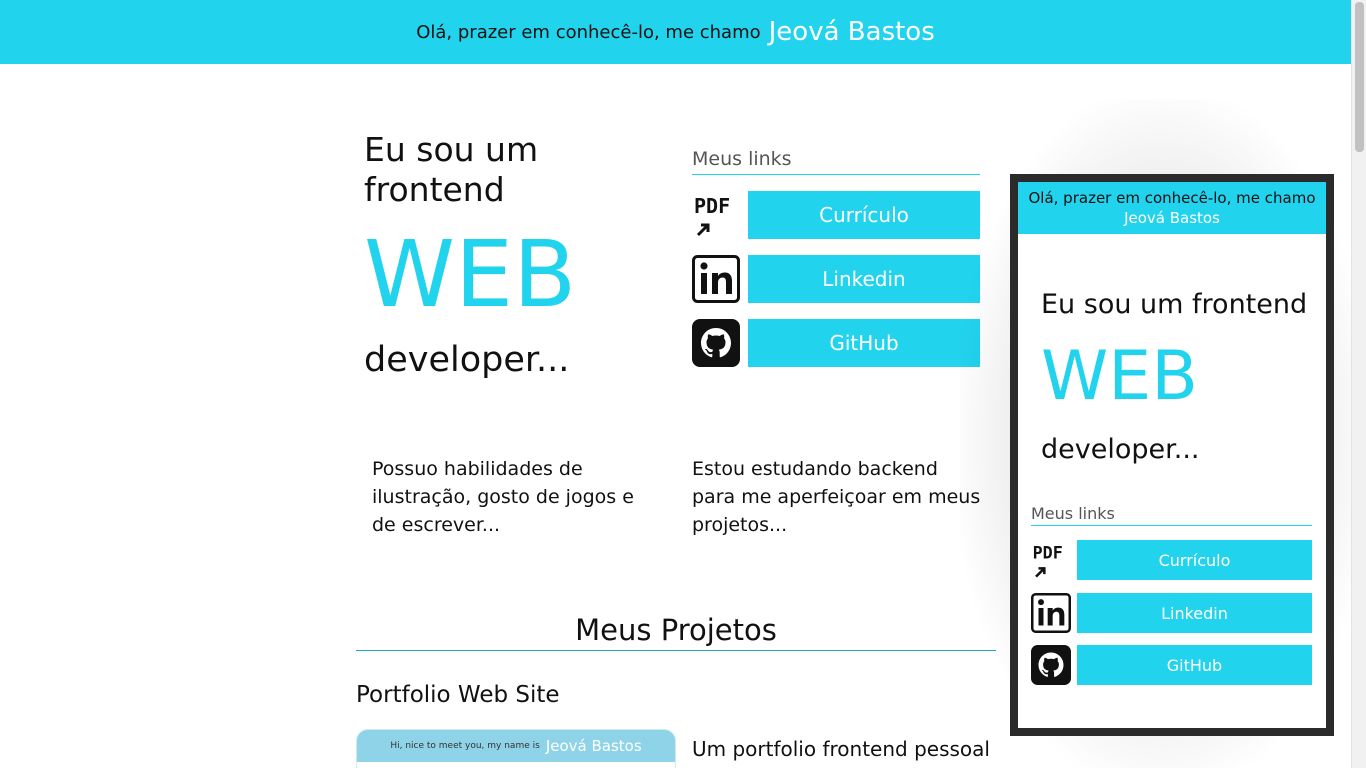 The height and width of the screenshot is (768, 1366). What do you see at coordinates (593, 746) in the screenshot?
I see `thumbnail-name: Jeová Bastos` at bounding box center [593, 746].